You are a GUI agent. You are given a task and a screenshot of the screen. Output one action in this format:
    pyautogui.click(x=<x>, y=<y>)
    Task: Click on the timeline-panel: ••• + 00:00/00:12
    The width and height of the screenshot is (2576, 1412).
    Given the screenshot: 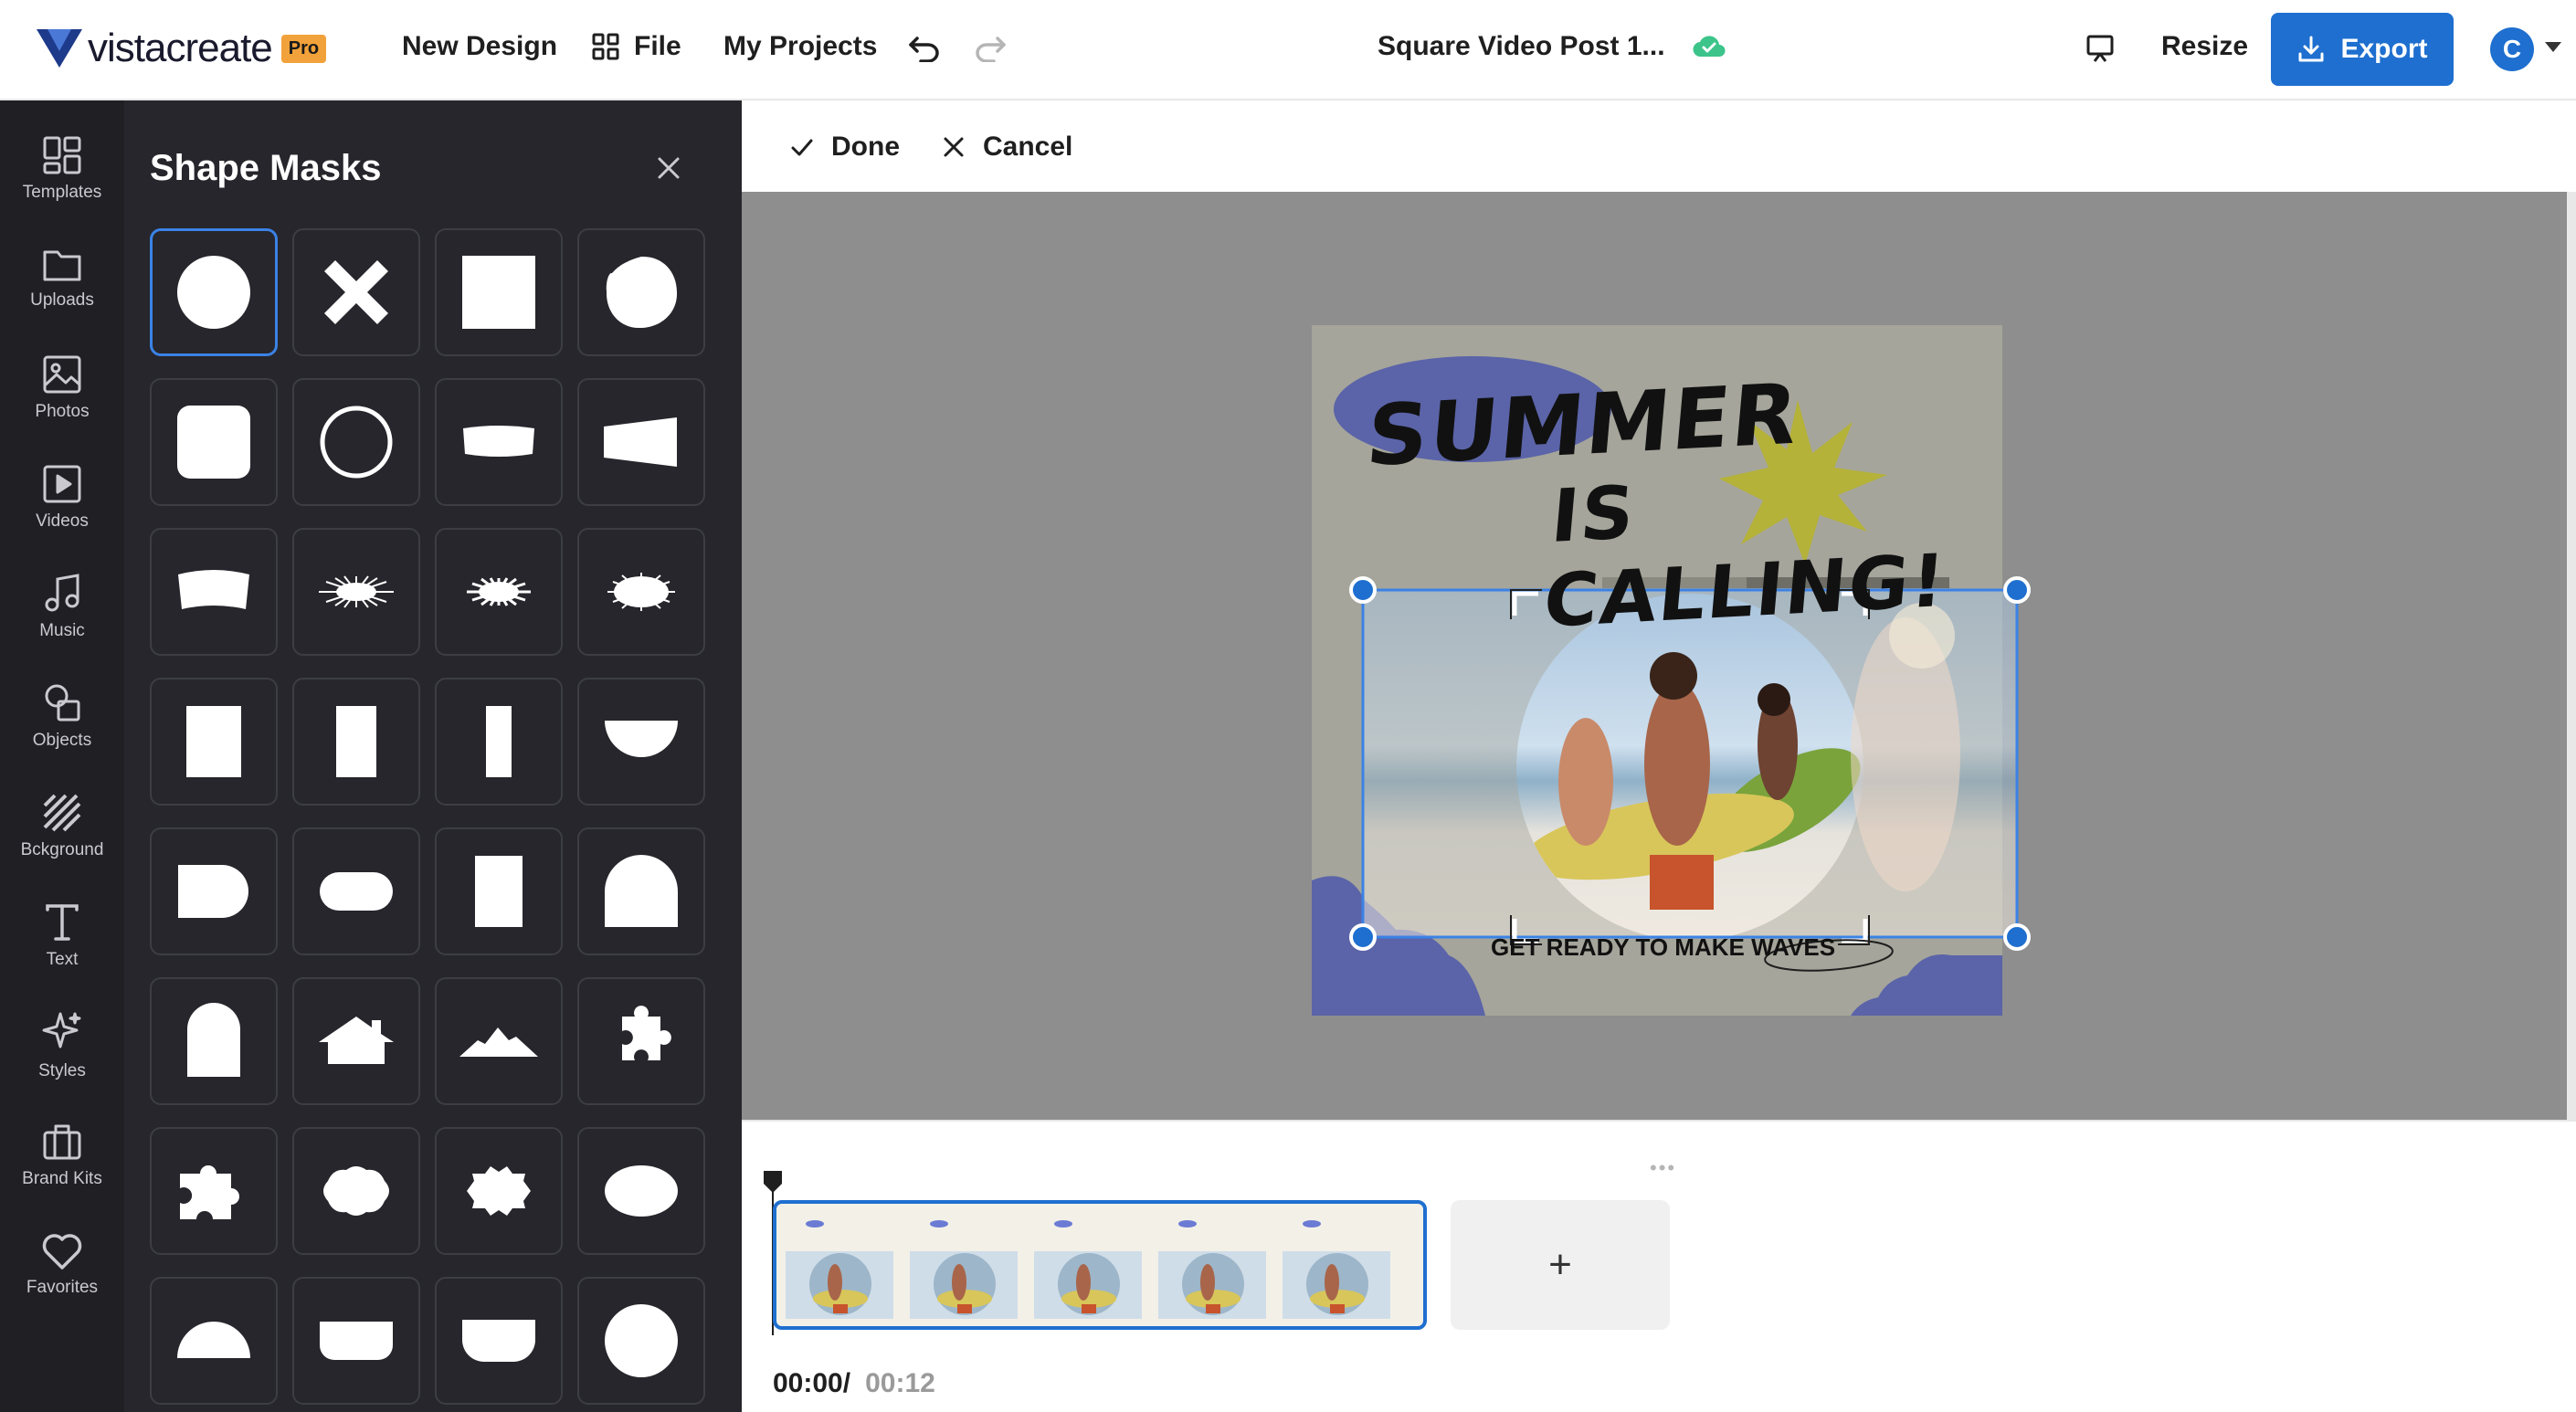 What is the action you would take?
    pyautogui.click(x=1659, y=1266)
    